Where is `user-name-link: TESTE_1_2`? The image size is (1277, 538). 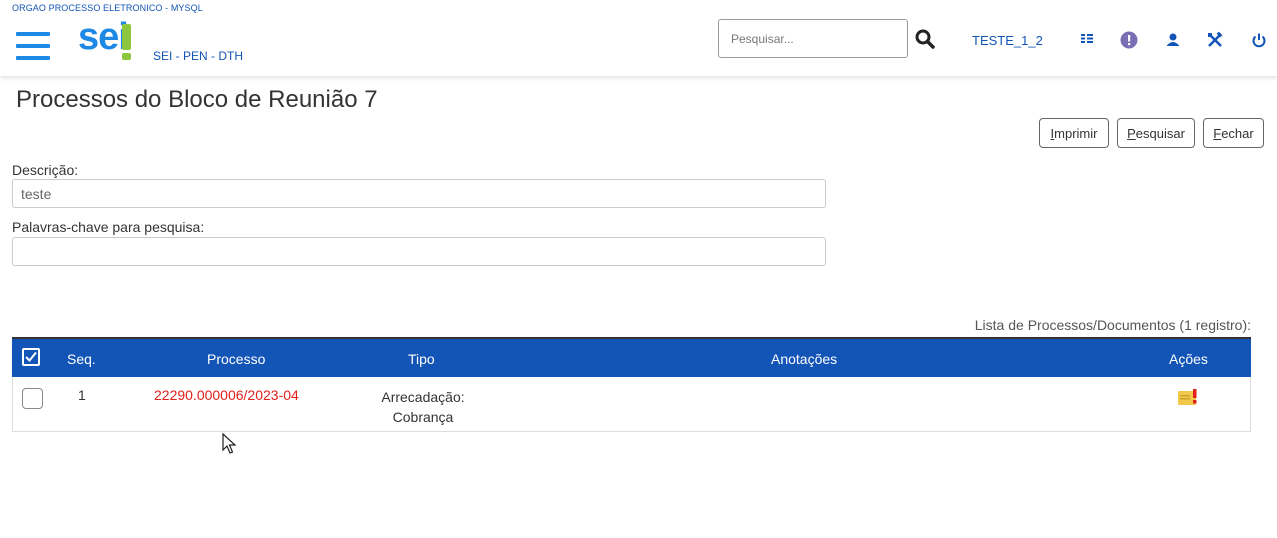 user-name-link: TESTE_1_2 is located at coordinates (1007, 40).